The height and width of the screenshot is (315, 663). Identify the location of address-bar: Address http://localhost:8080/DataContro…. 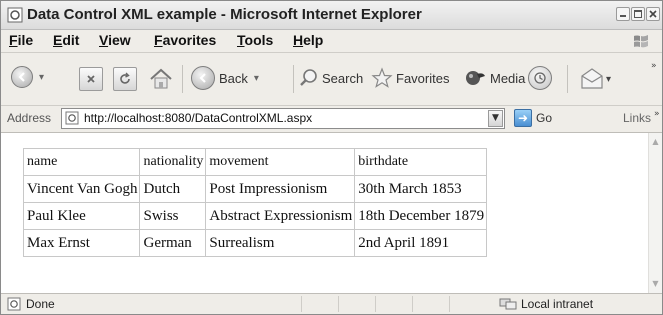
(331, 119).